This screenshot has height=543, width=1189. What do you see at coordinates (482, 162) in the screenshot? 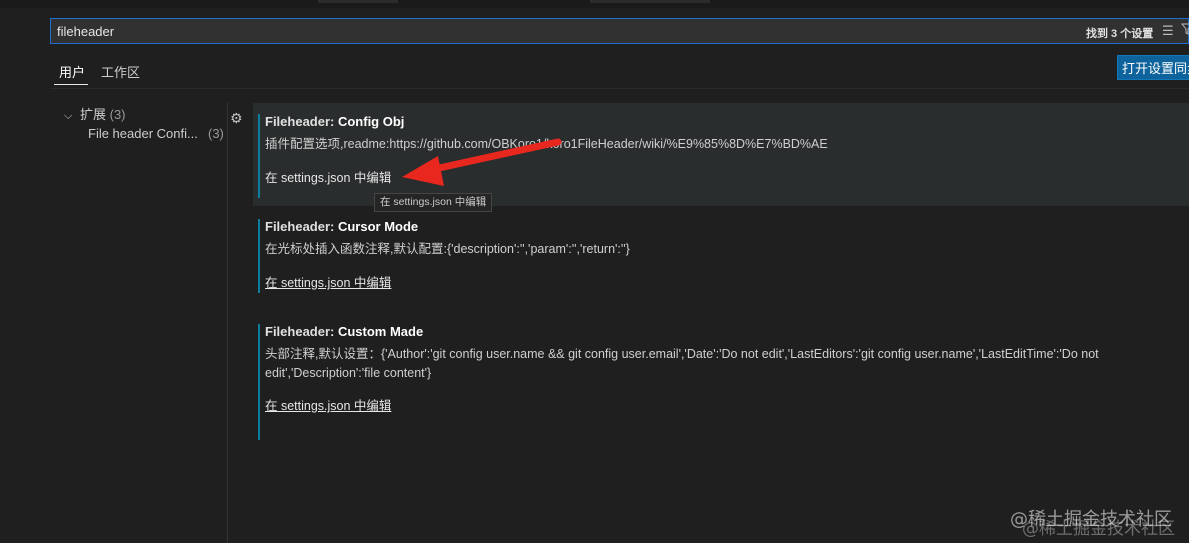
I see `annotation-arrow` at bounding box center [482, 162].